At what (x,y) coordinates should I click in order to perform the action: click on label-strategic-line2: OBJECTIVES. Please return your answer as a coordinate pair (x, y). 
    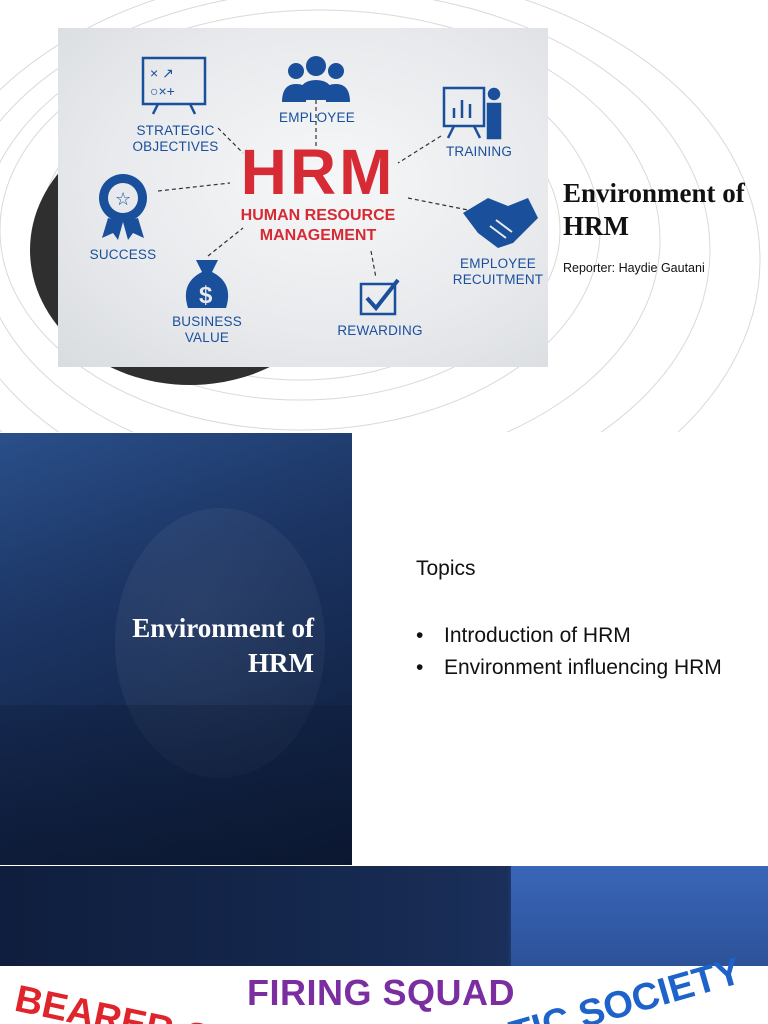
    Looking at the image, I should click on (175, 146).